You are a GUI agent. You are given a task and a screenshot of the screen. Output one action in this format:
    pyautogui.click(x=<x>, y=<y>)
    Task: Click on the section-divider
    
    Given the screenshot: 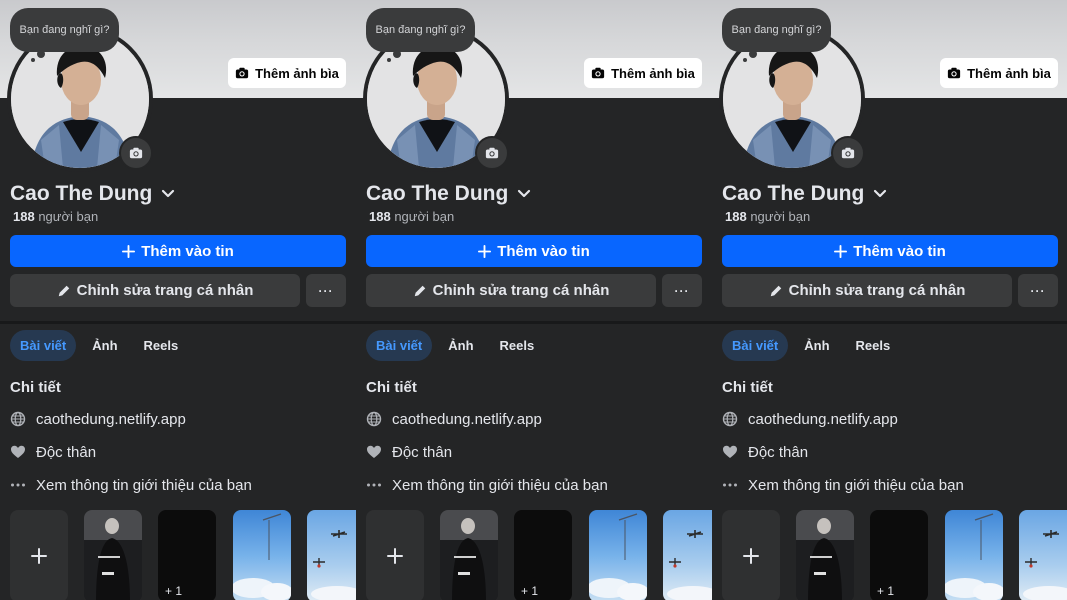 What is the action you would take?
    pyautogui.click(x=178, y=322)
    